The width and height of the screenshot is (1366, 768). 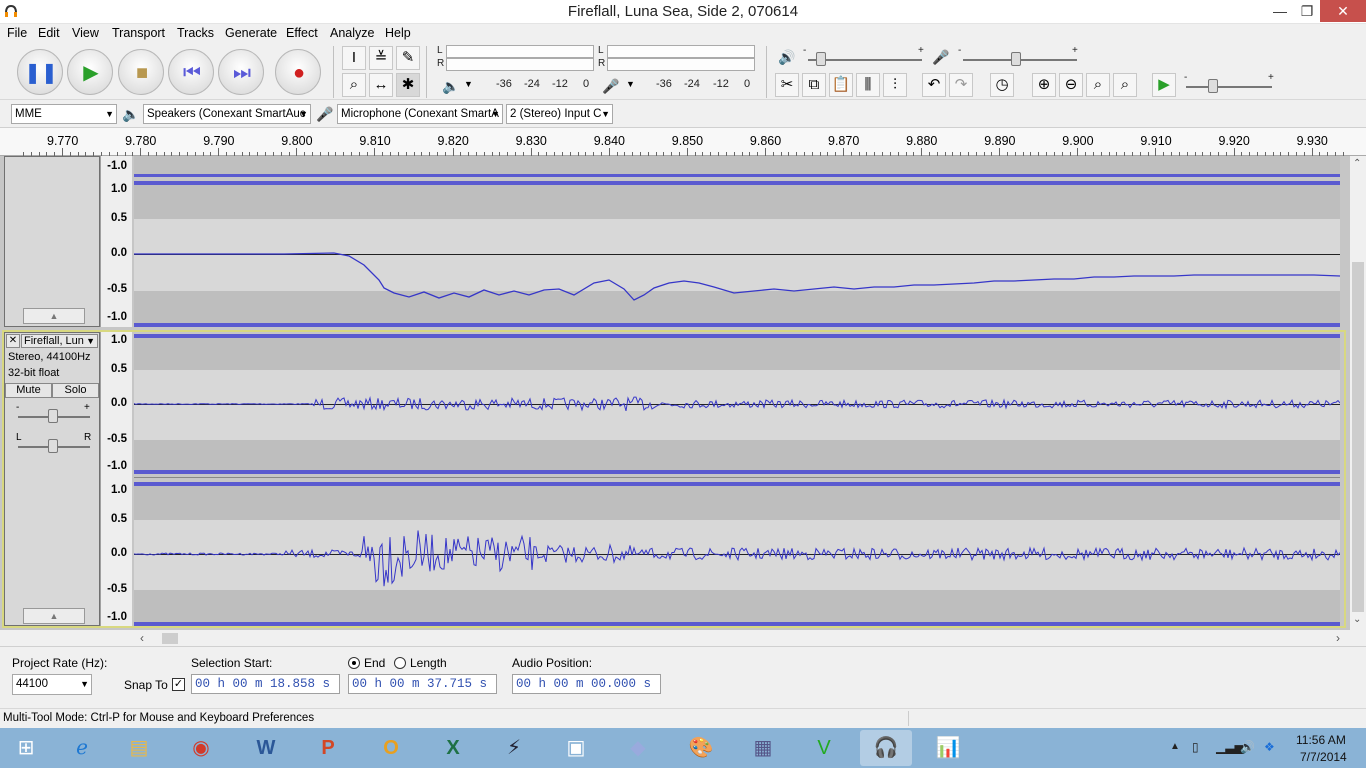 What do you see at coordinates (64, 114) in the screenshot?
I see `audio-host-select: MME ▼` at bounding box center [64, 114].